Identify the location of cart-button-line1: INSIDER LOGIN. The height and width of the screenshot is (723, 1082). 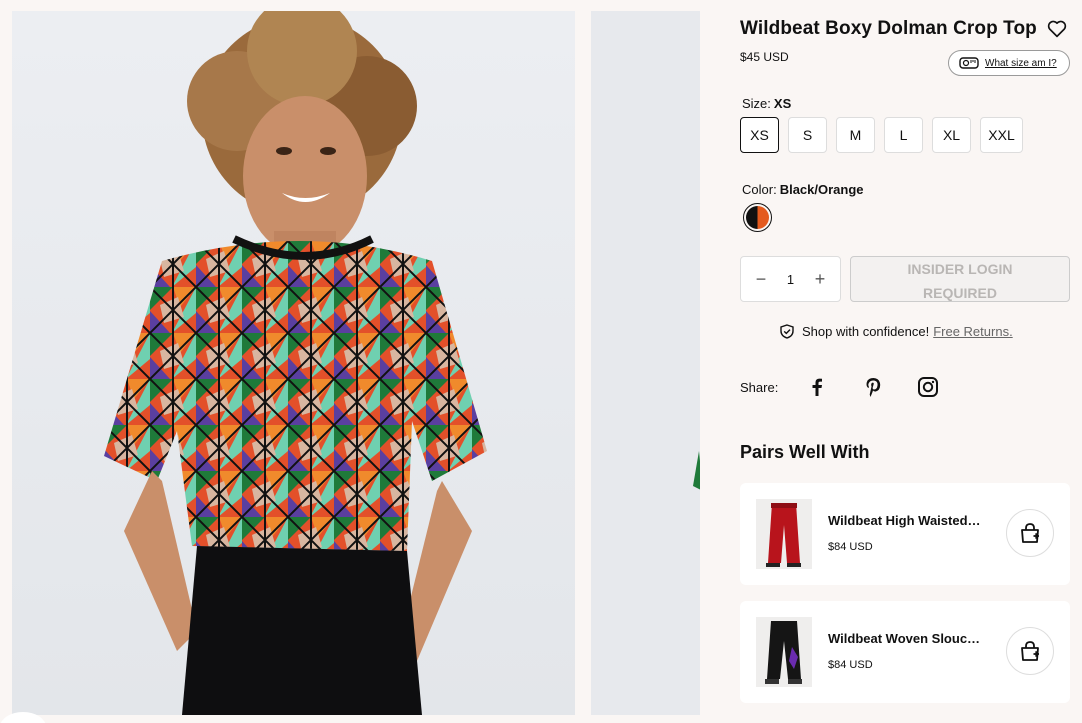
(960, 269).